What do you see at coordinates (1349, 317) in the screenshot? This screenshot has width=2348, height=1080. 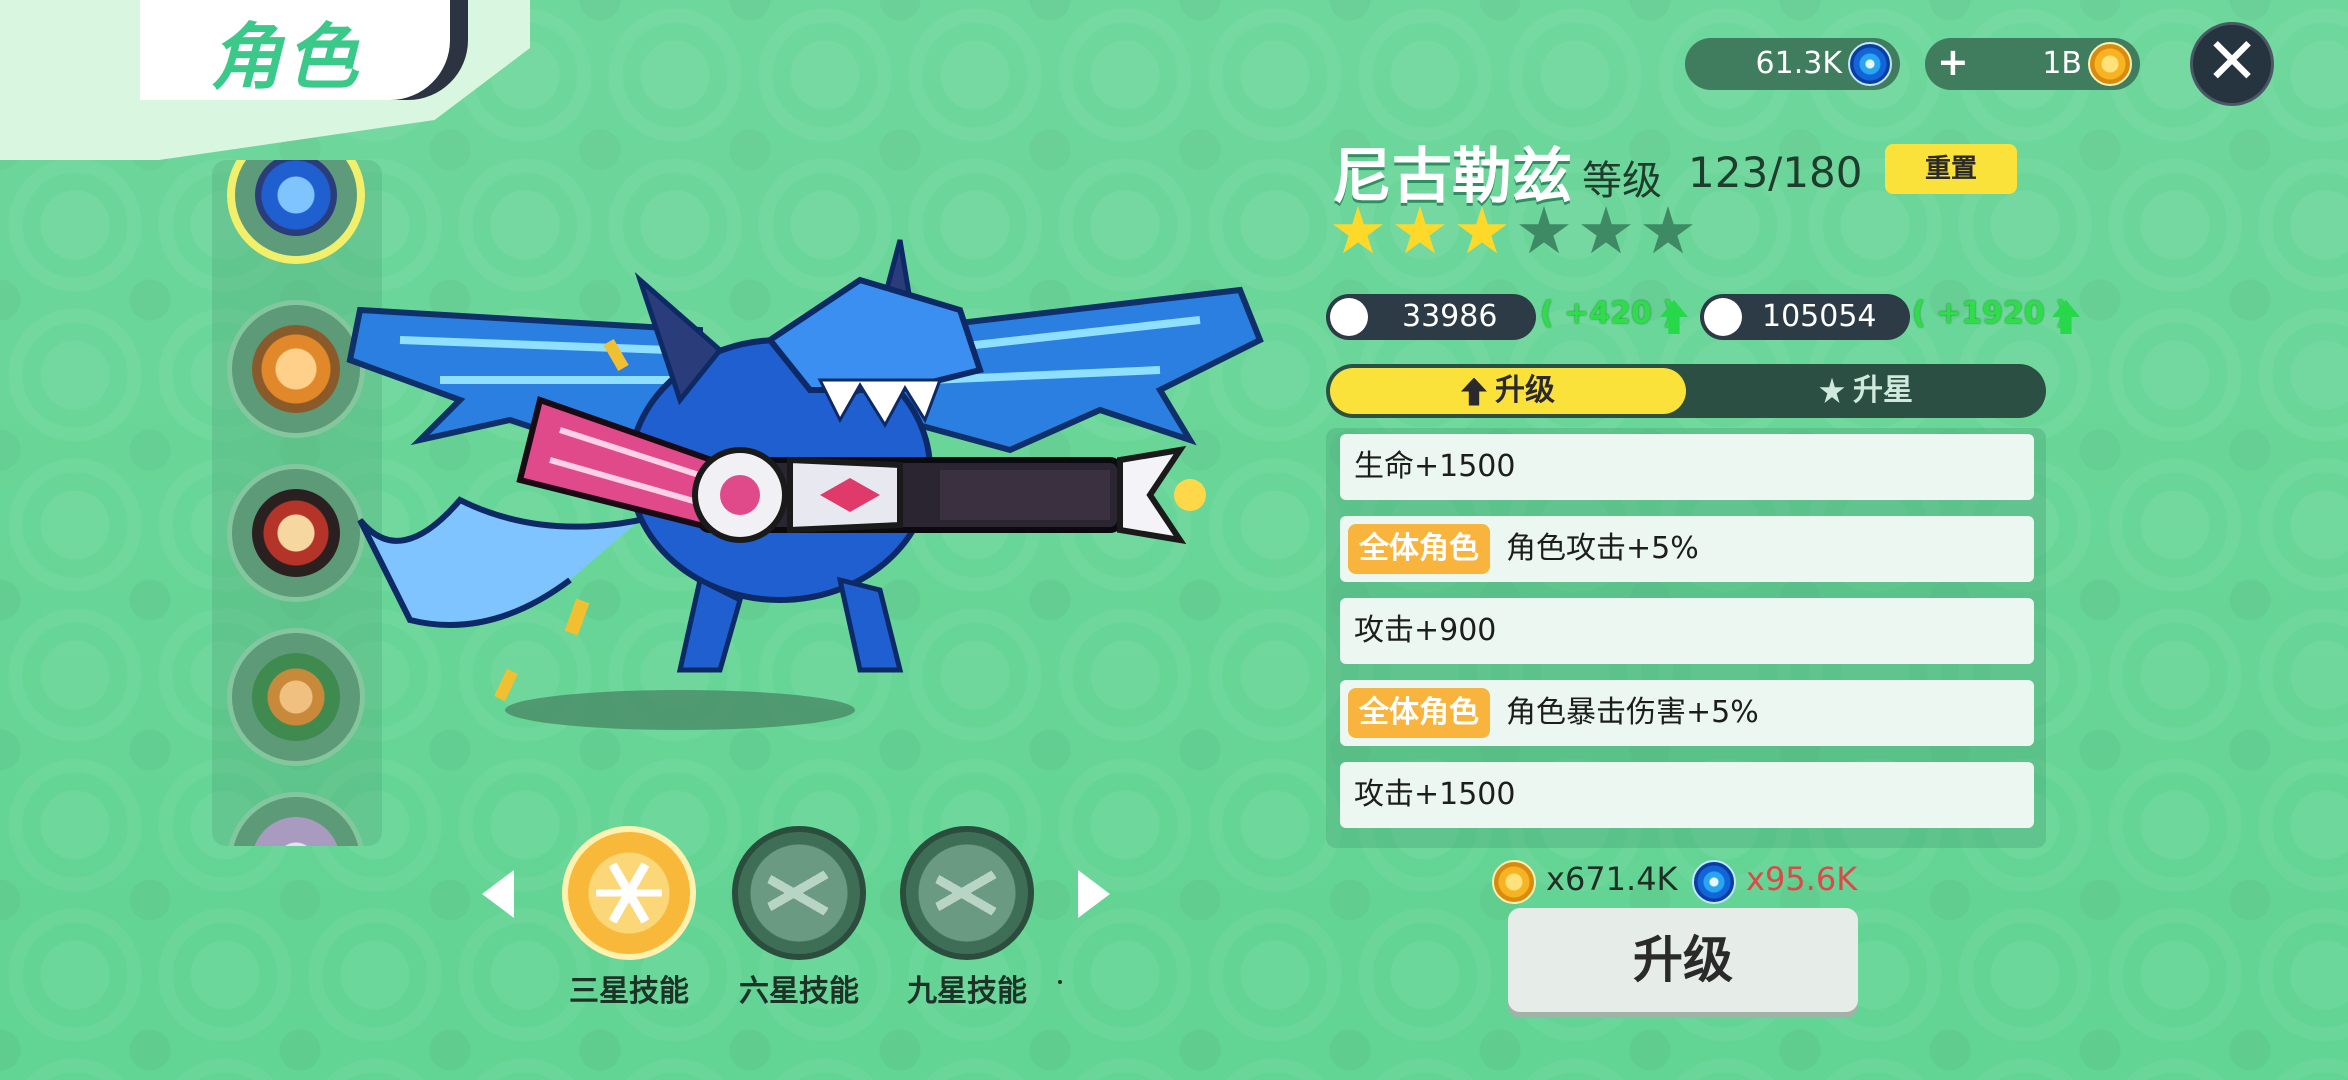 I see `sword-icon` at bounding box center [1349, 317].